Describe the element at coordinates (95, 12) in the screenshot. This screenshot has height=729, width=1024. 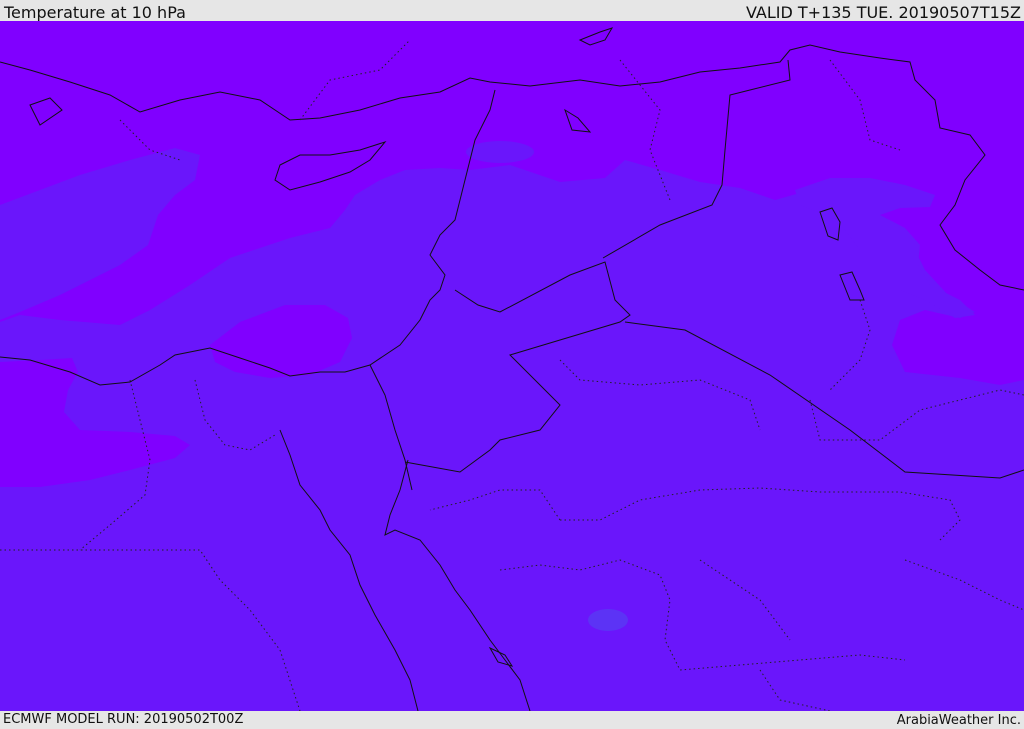
I see `map-title: Temperature at 10 hPa` at that location.